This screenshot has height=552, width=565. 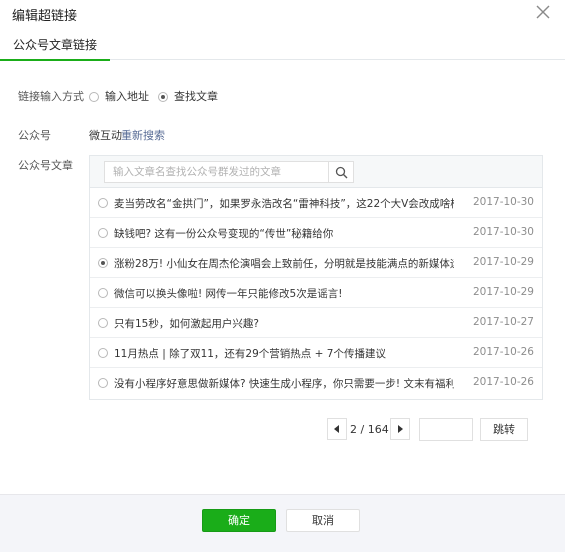 What do you see at coordinates (163, 97) in the screenshot?
I see `radio-find-article` at bounding box center [163, 97].